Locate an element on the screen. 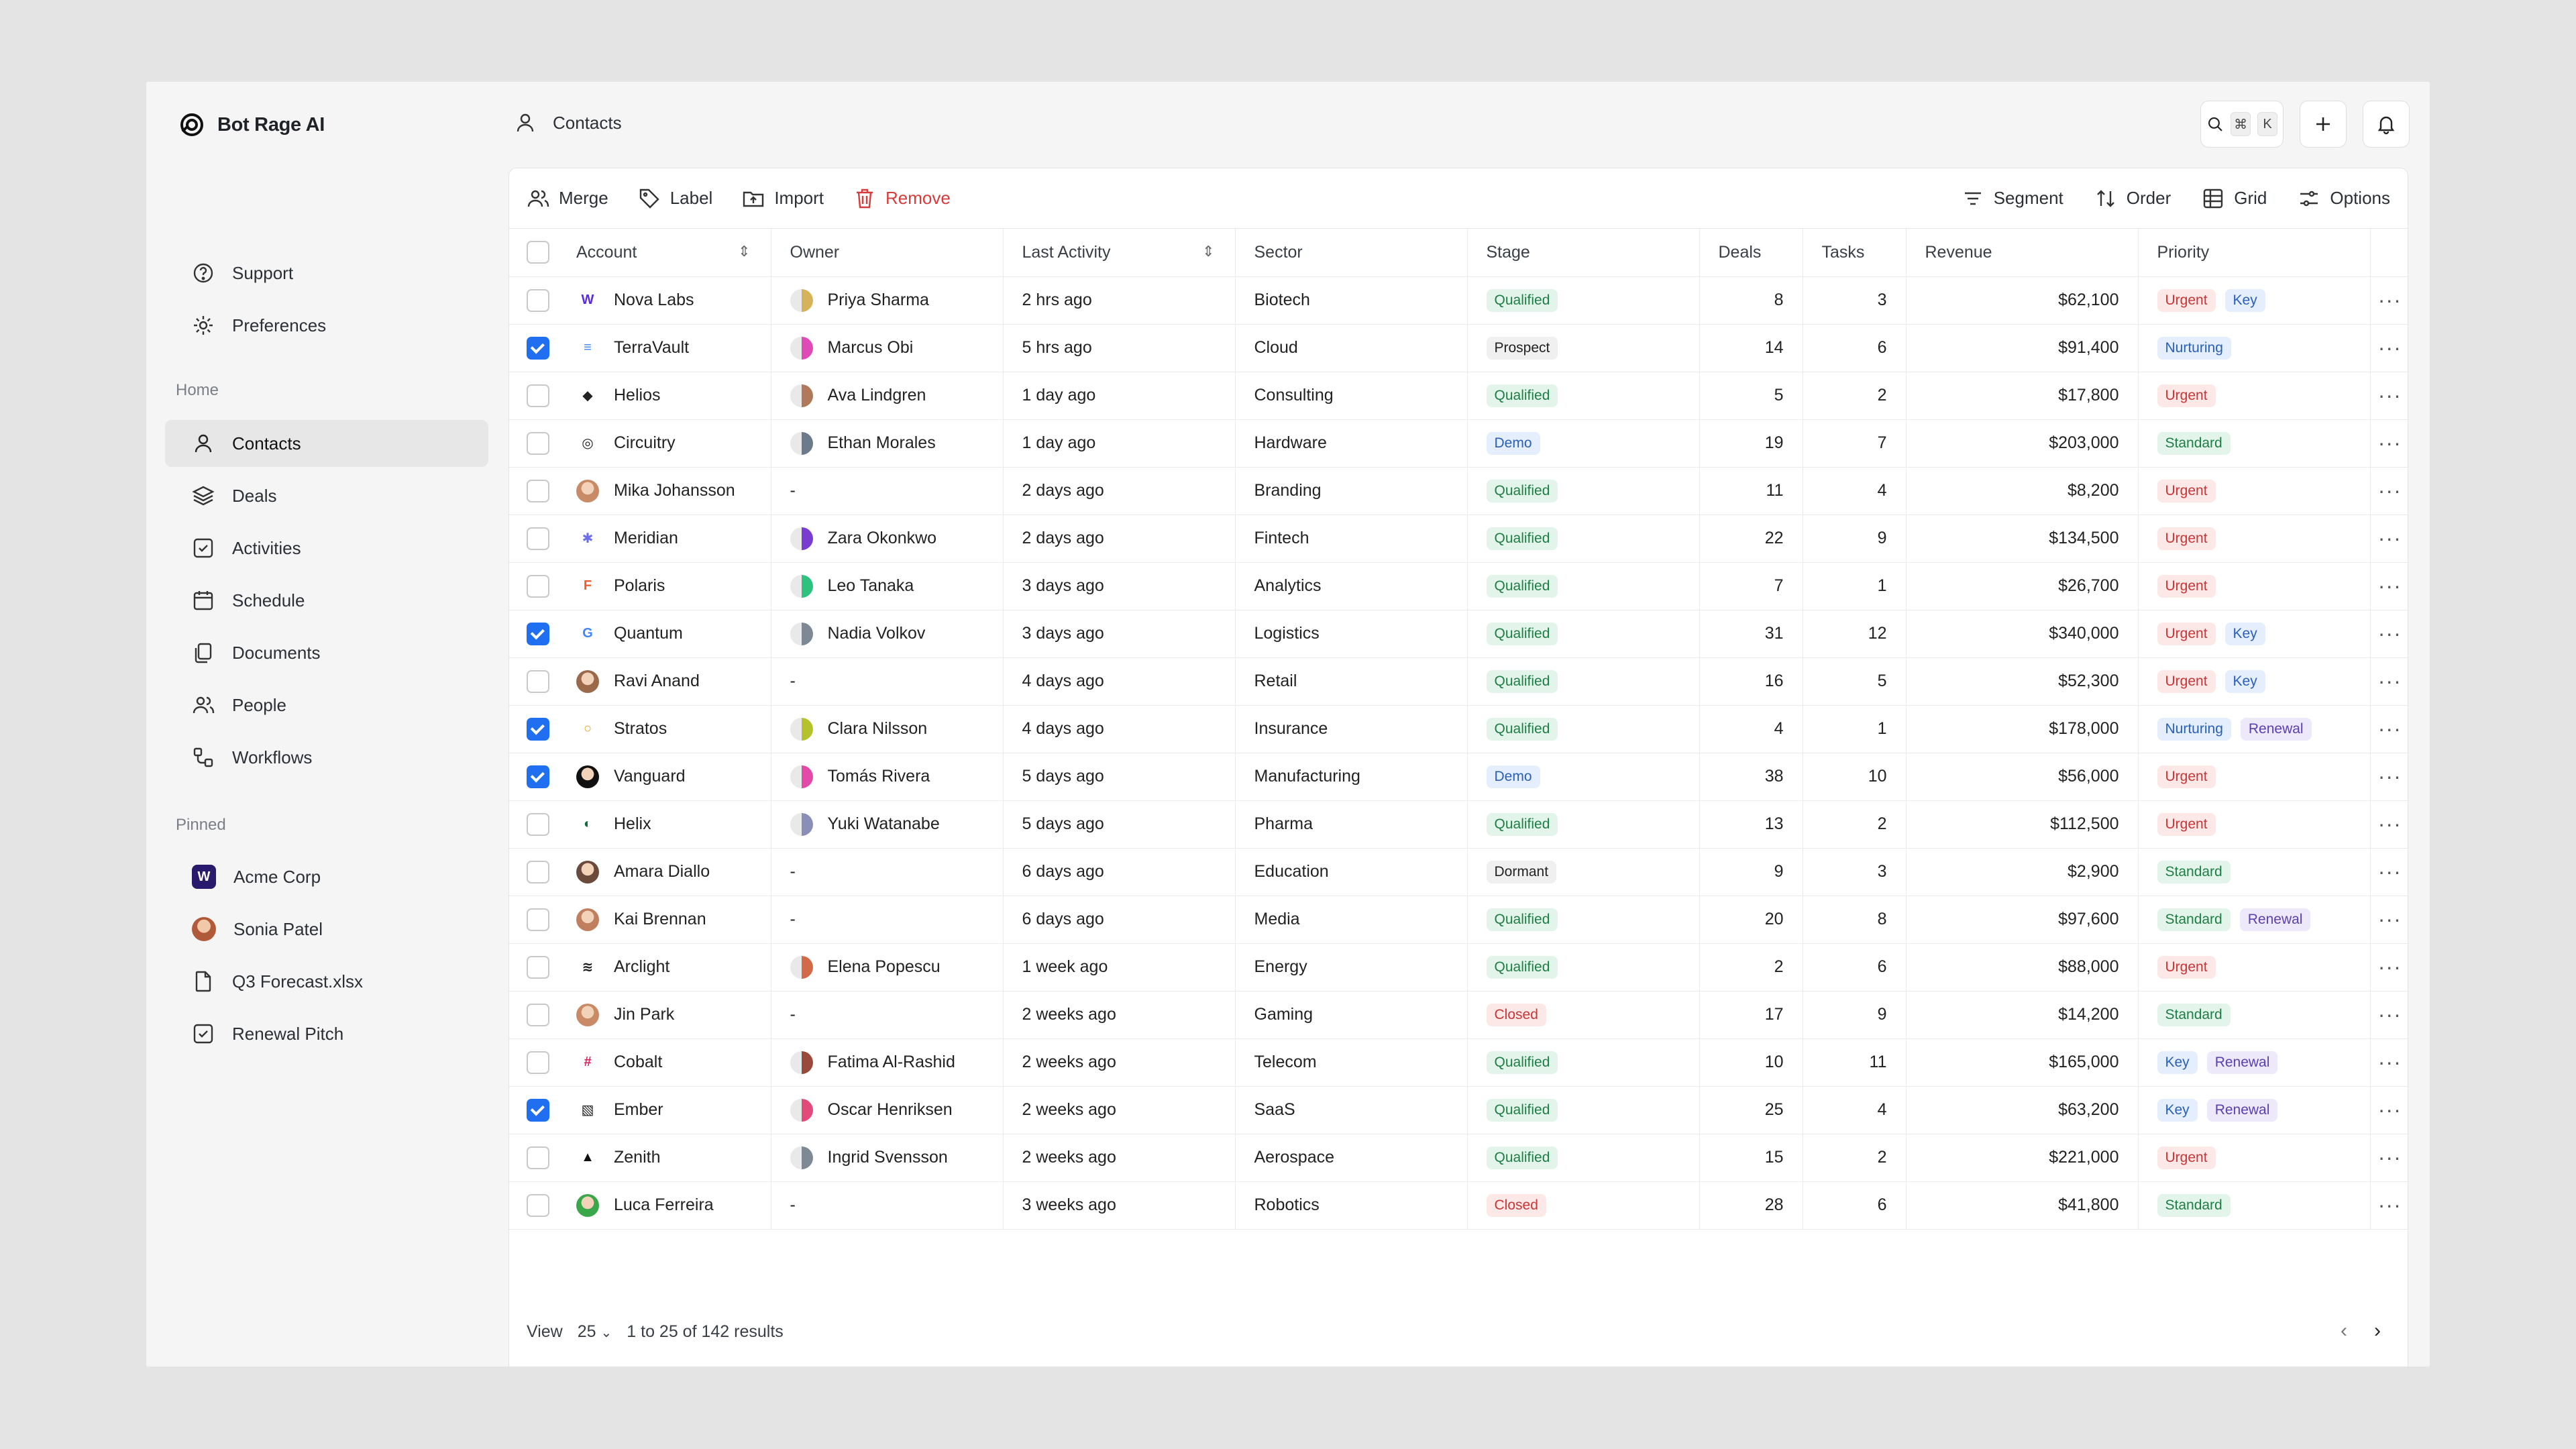 The image size is (2576, 1449). account-cell: ▲ Zenith is located at coordinates (664, 1158).